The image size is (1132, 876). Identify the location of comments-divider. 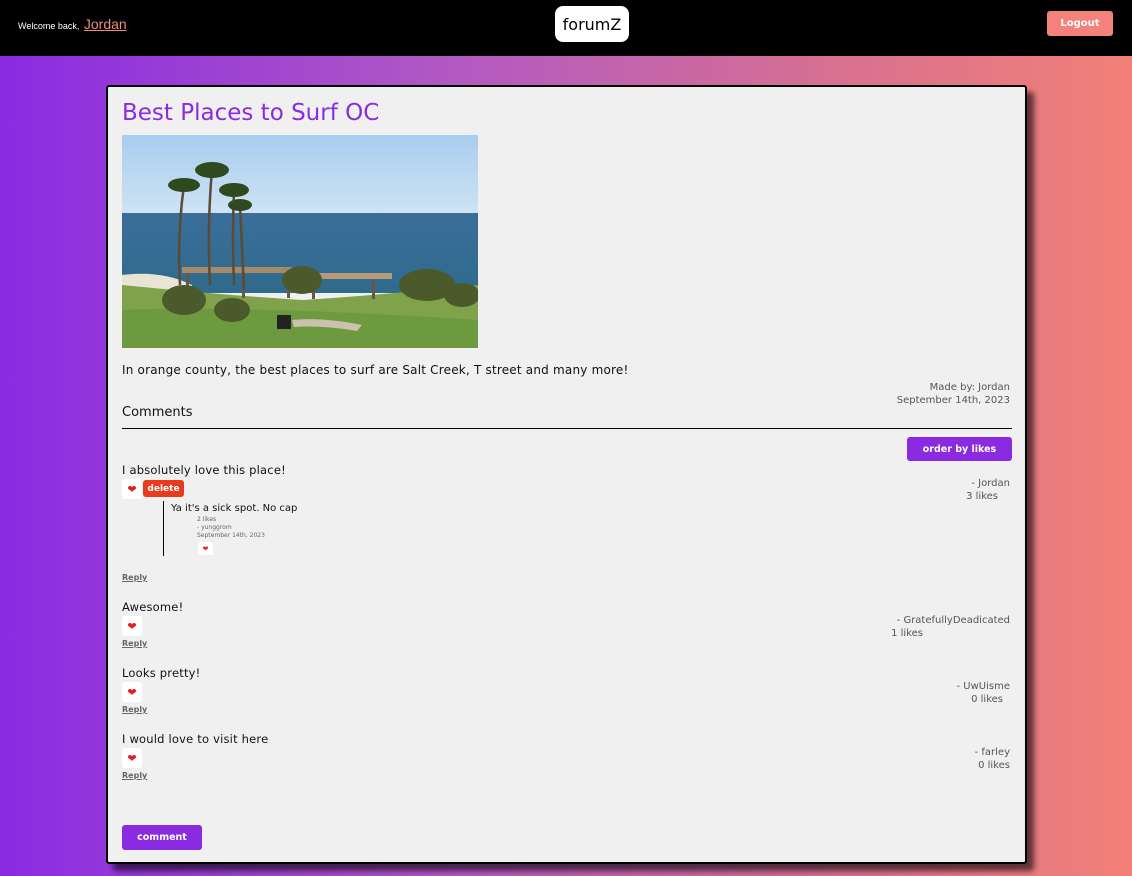
(567, 428).